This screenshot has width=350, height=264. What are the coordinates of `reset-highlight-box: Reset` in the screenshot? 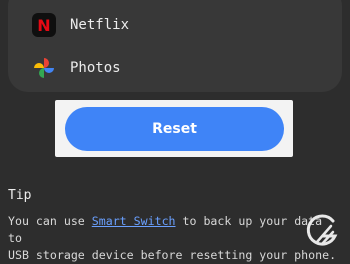 It's located at (174, 128).